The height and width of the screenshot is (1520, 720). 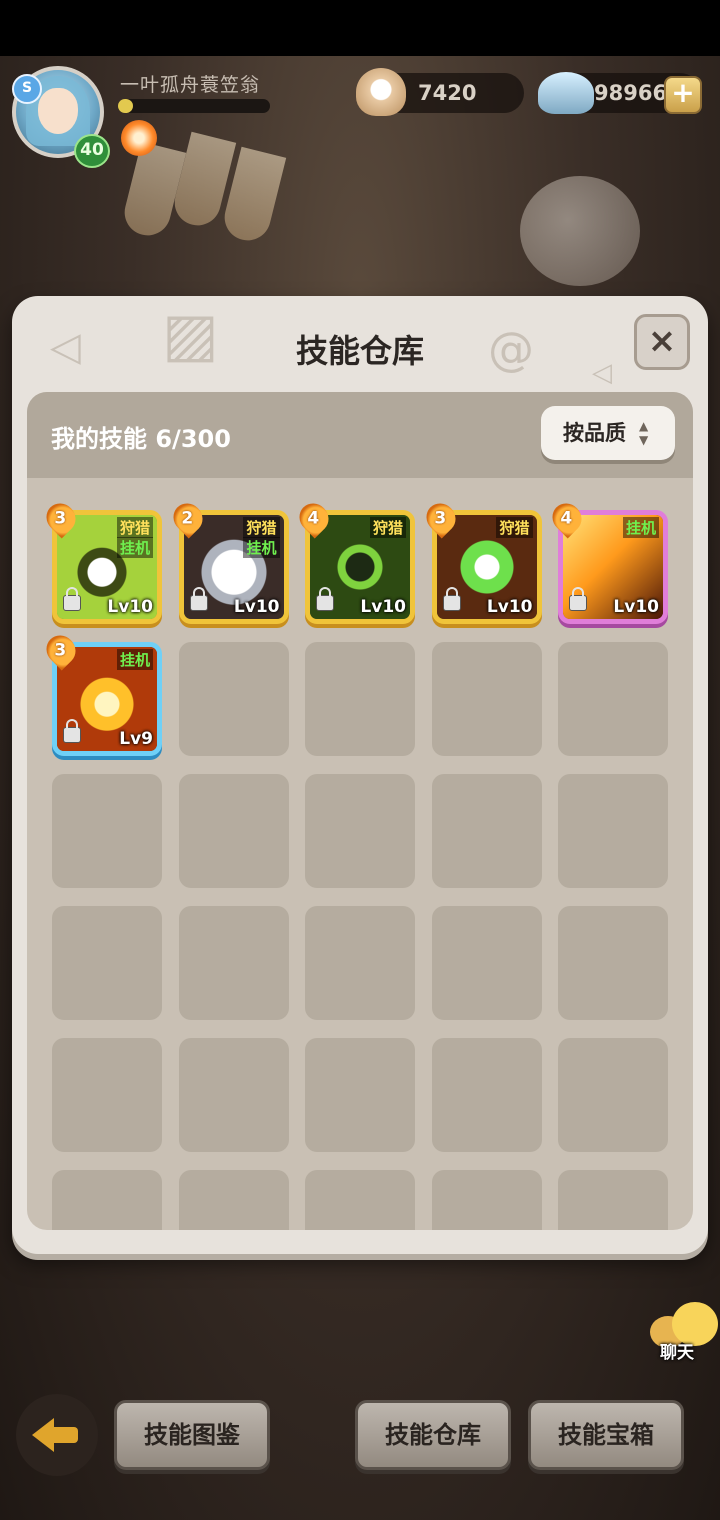 I want to click on player-level-badge: 40, so click(x=92, y=151).